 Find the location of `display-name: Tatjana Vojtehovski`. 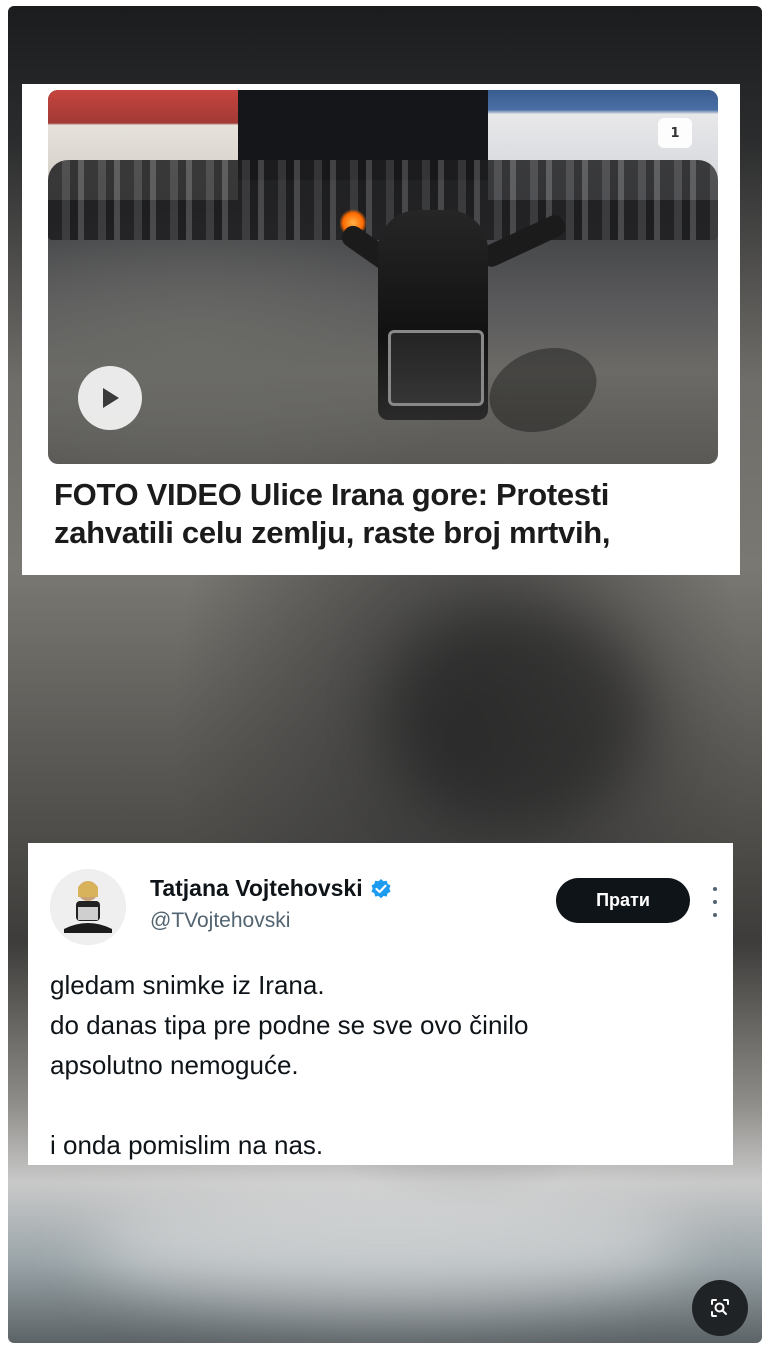

display-name: Tatjana Vojtehovski is located at coordinates (271, 888).